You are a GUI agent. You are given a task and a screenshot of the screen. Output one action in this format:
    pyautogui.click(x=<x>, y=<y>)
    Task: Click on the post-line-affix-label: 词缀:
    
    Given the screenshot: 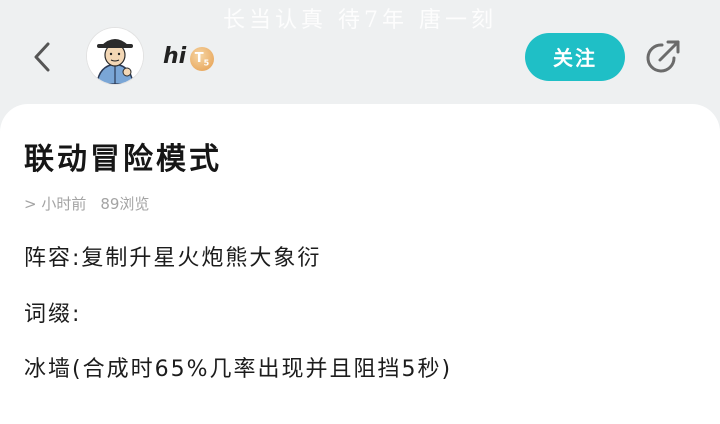 What is the action you would take?
    pyautogui.click(x=53, y=314)
    